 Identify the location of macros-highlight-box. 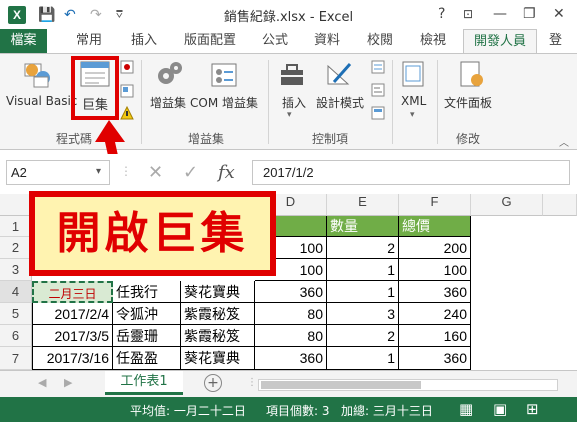
(95, 88).